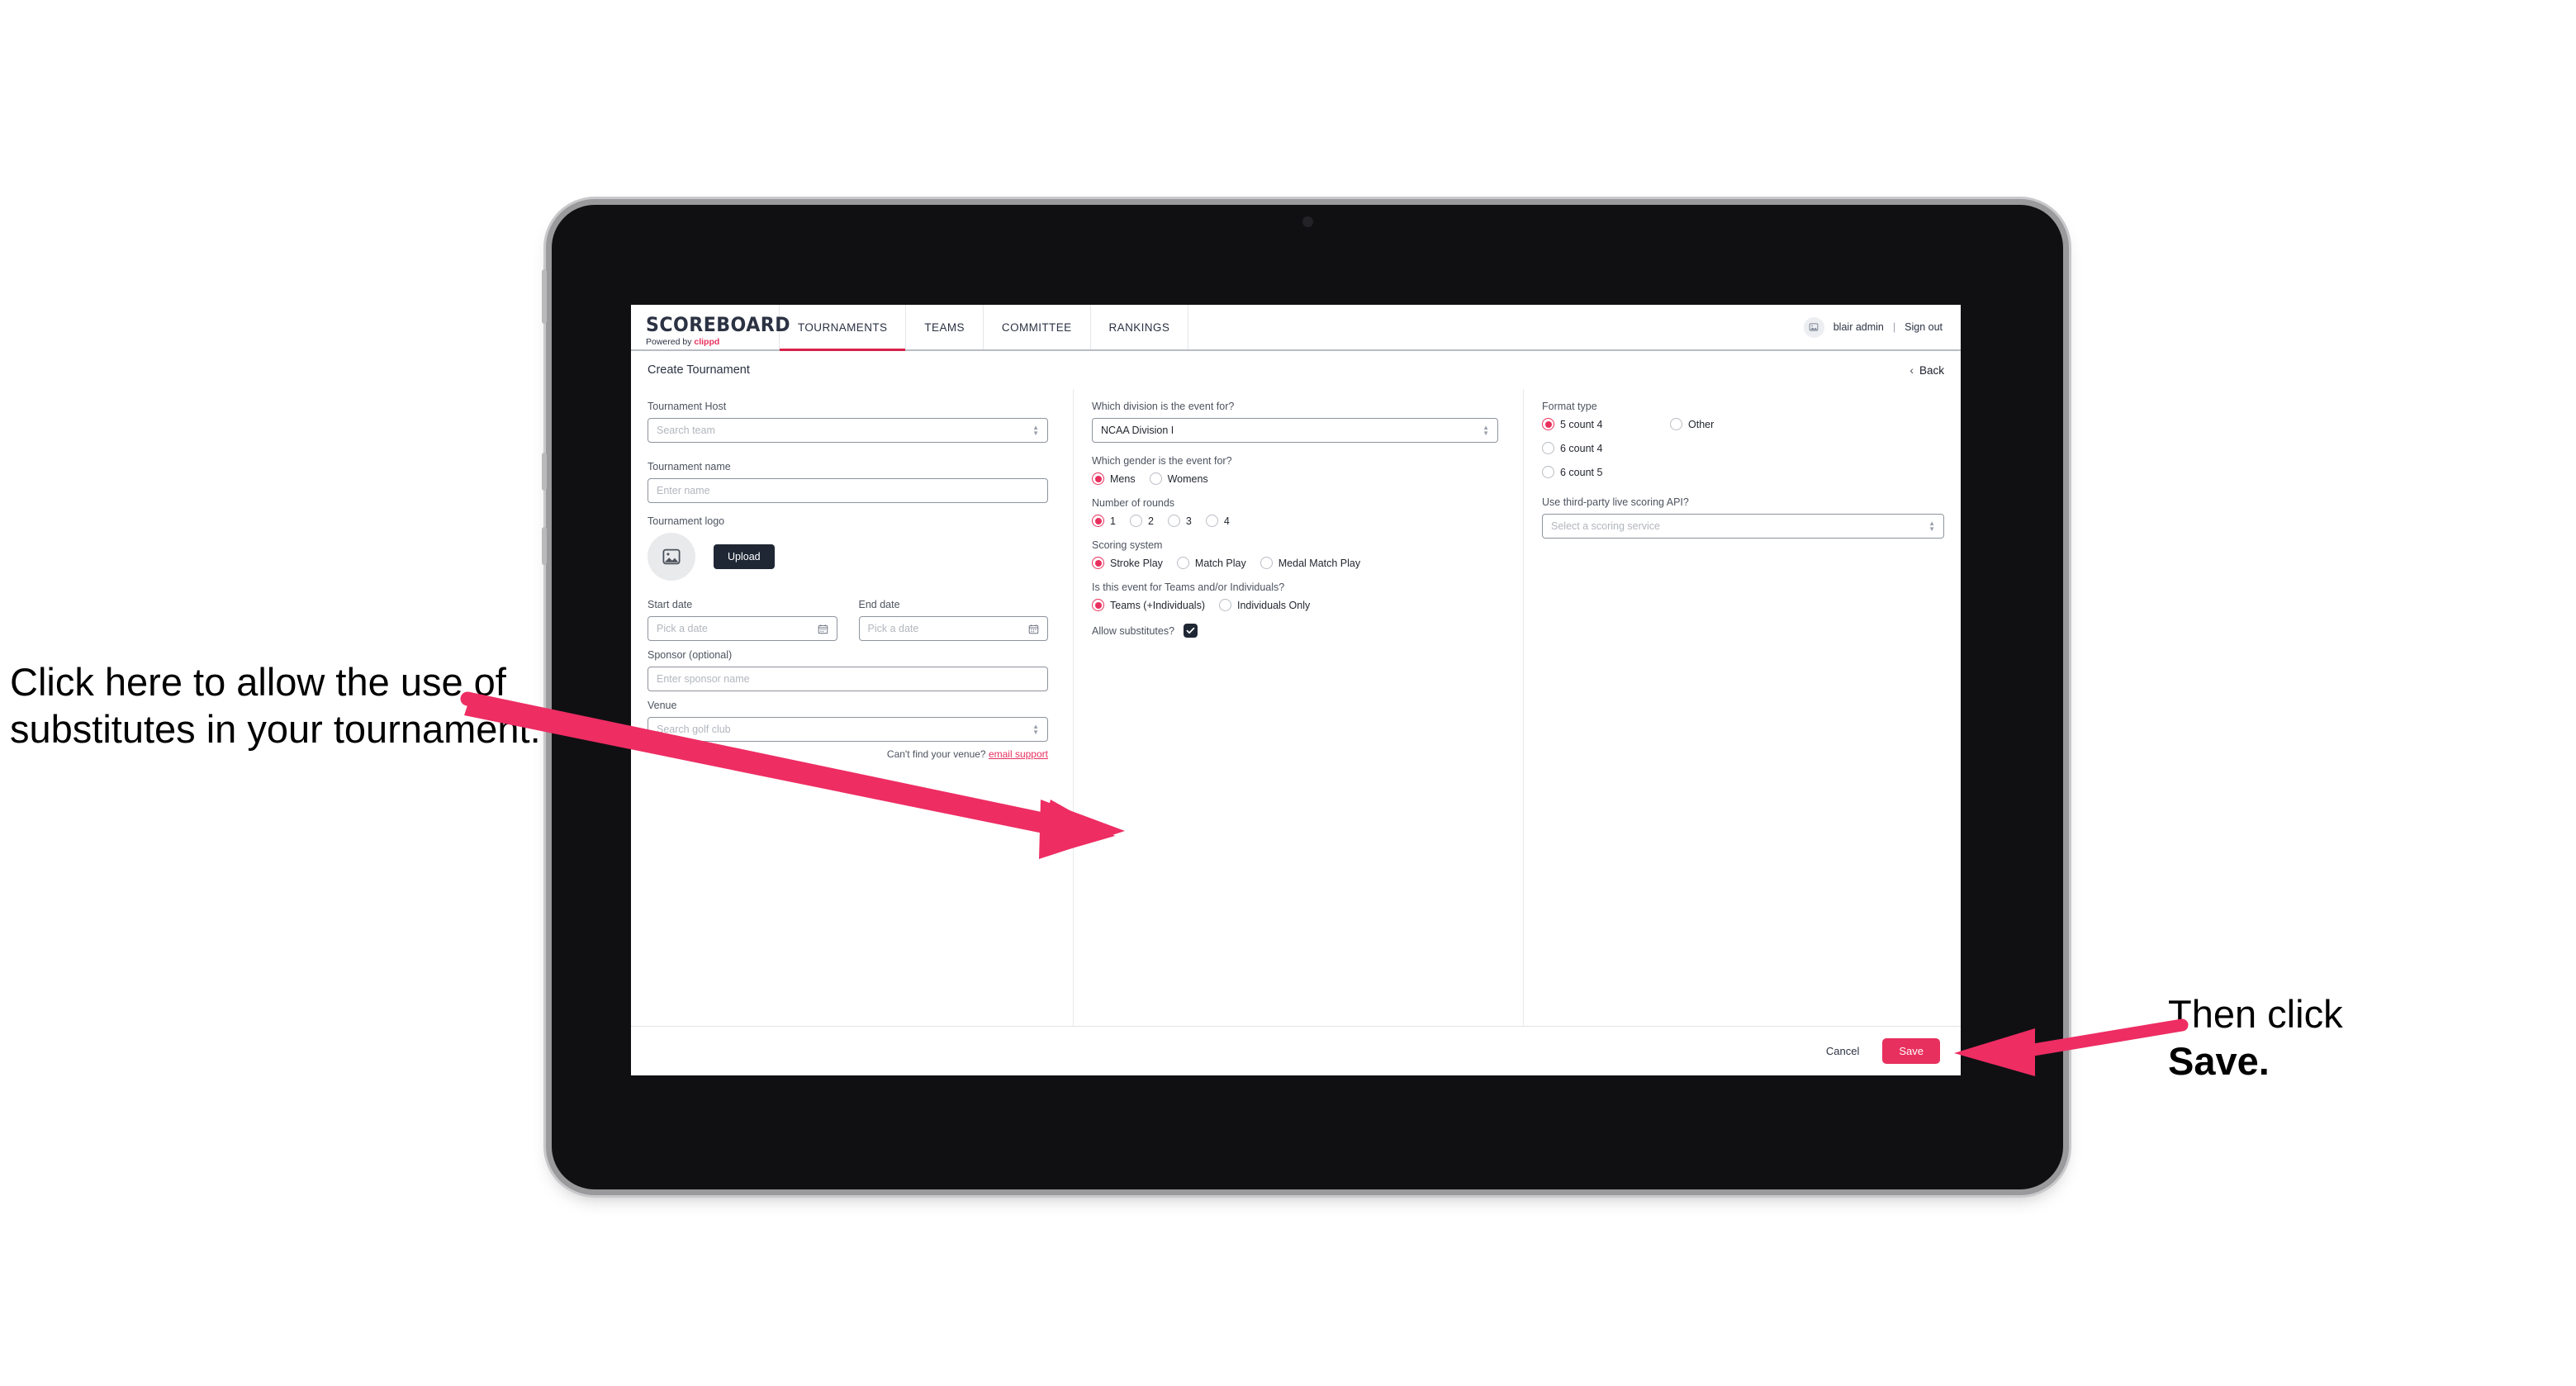  Describe the element at coordinates (823, 629) in the screenshot. I see `calendar-icon` at that location.